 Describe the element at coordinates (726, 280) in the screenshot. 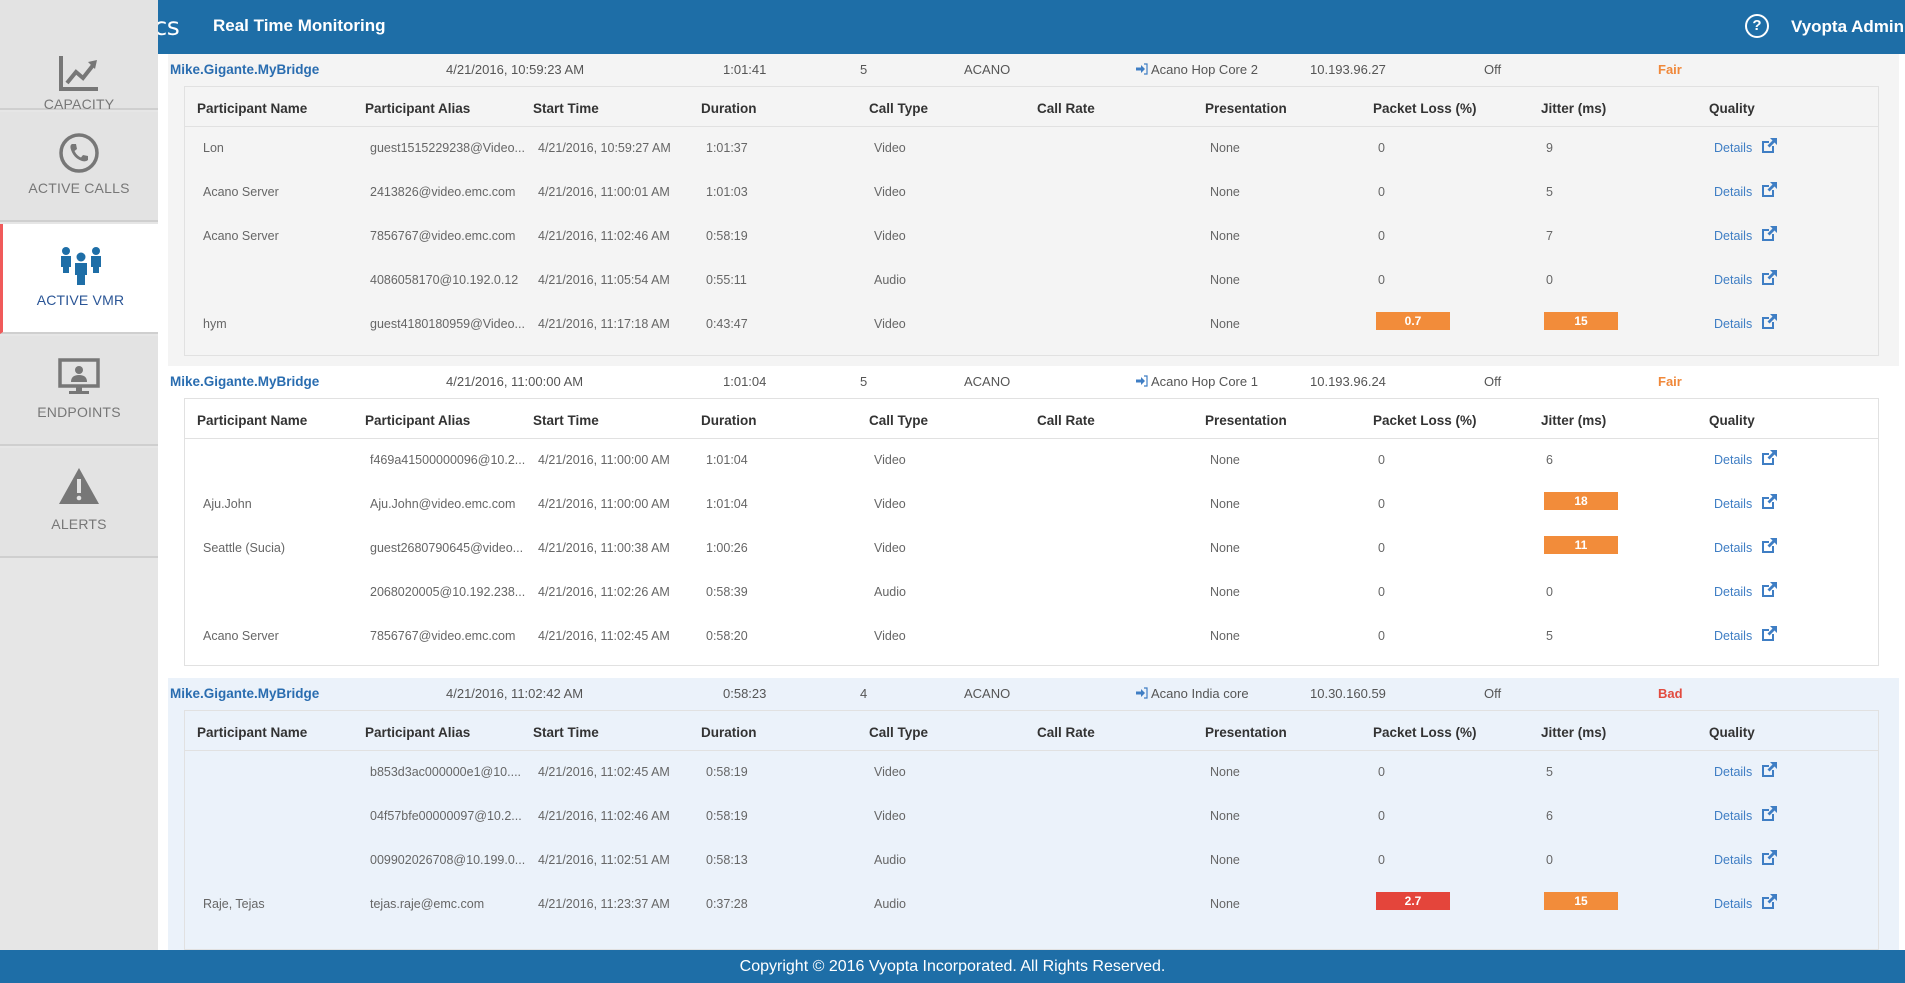

I see `participant-duration: 0:55:11` at that location.